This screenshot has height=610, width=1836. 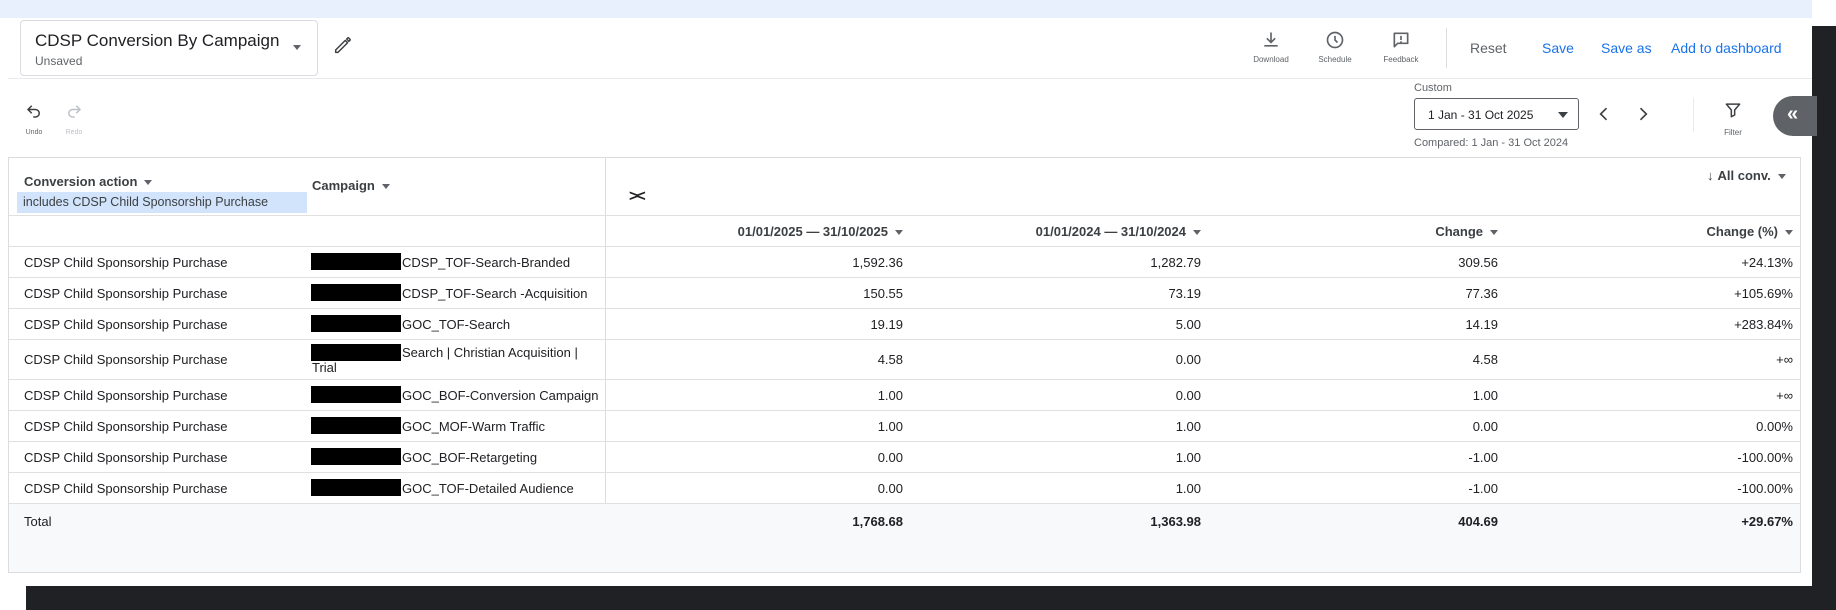 I want to click on change-pct-cell: +105.69%, so click(x=1763, y=293).